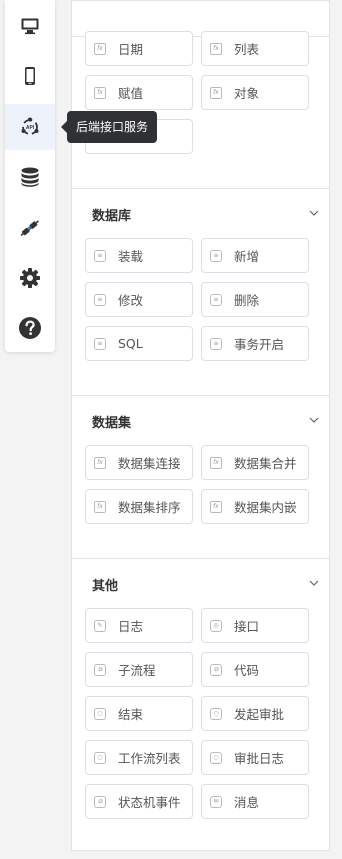 The height and width of the screenshot is (859, 342). Describe the element at coordinates (216, 757) in the screenshot. I see `approval-log-icon: ○` at that location.